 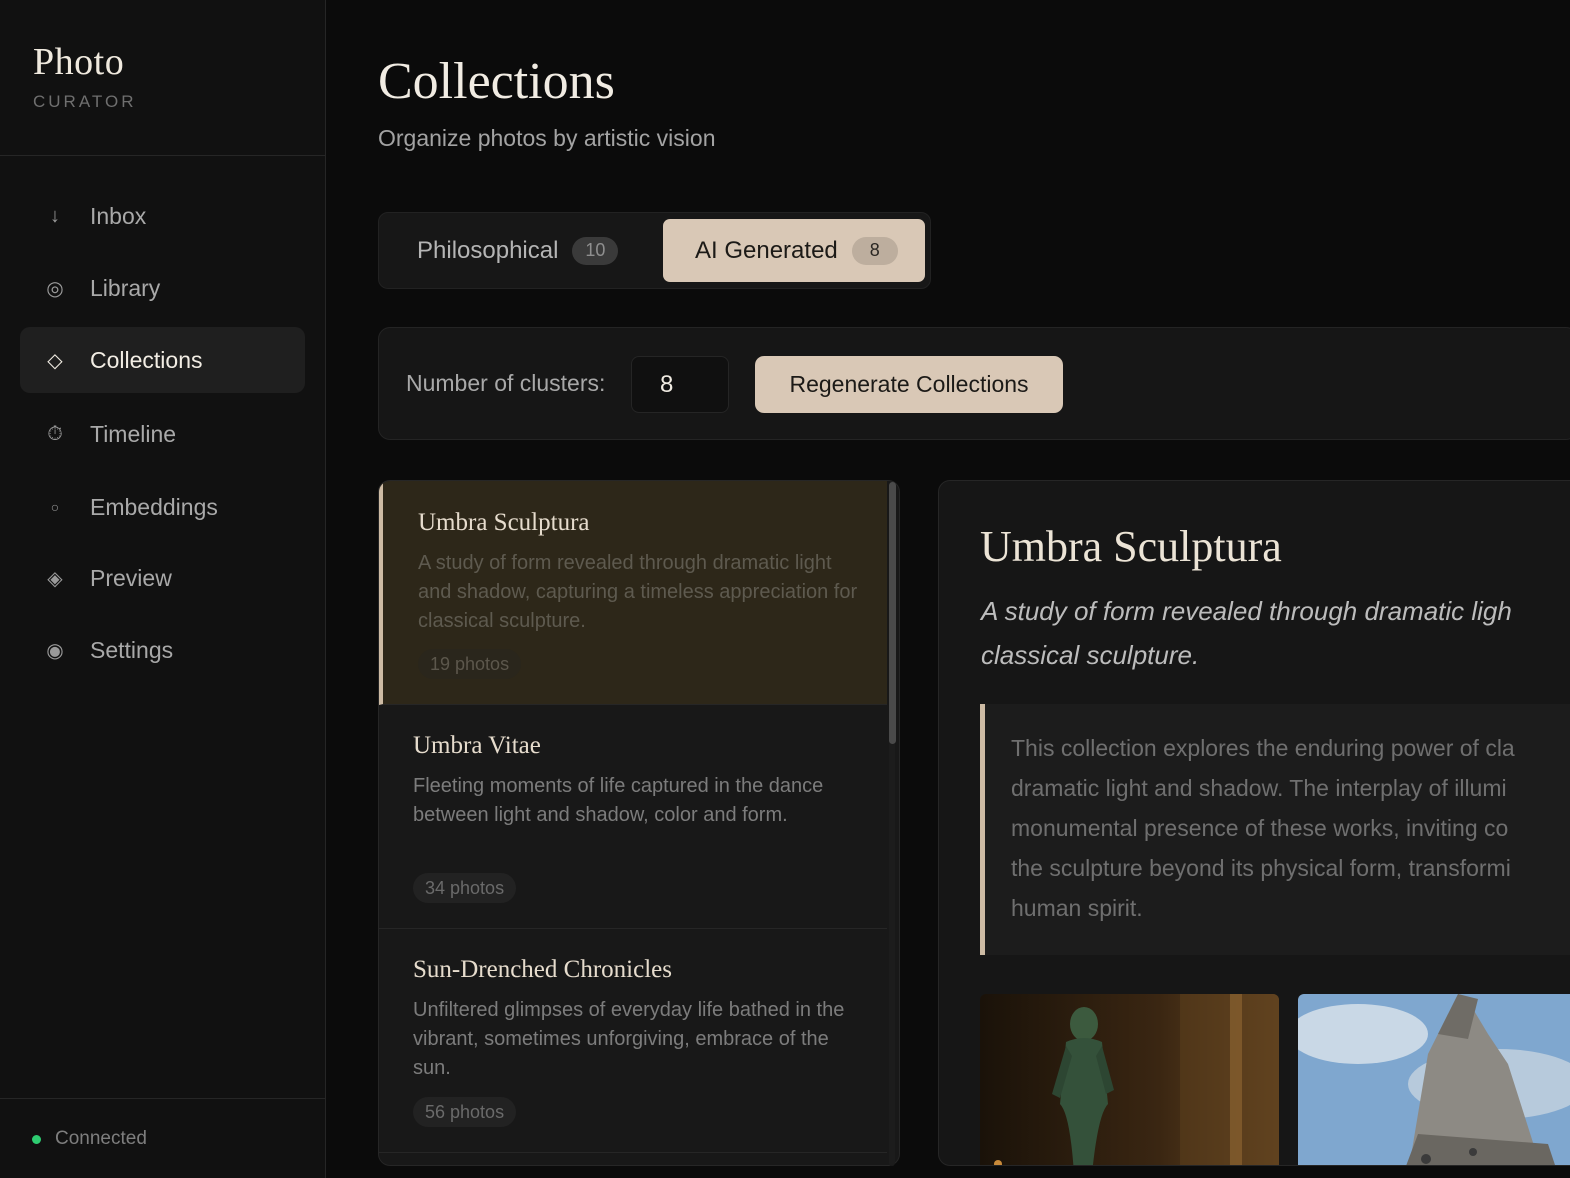 What do you see at coordinates (892, 613) in the screenshot?
I see `scrollbar-thumb` at bounding box center [892, 613].